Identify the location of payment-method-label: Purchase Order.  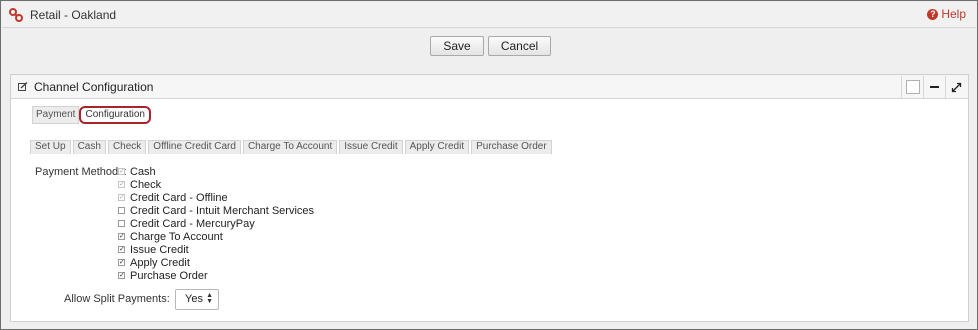
(169, 275).